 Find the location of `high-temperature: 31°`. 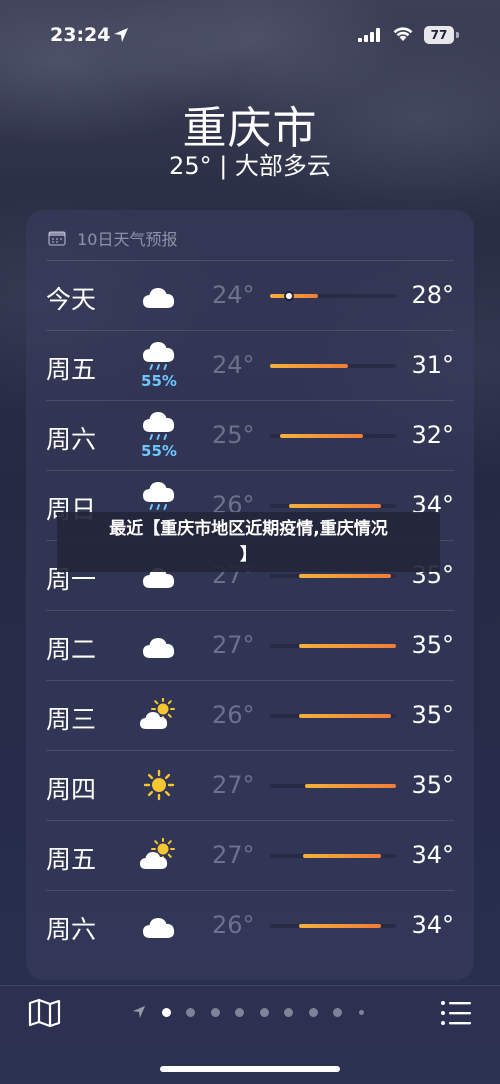

high-temperature: 31° is located at coordinates (432, 365).